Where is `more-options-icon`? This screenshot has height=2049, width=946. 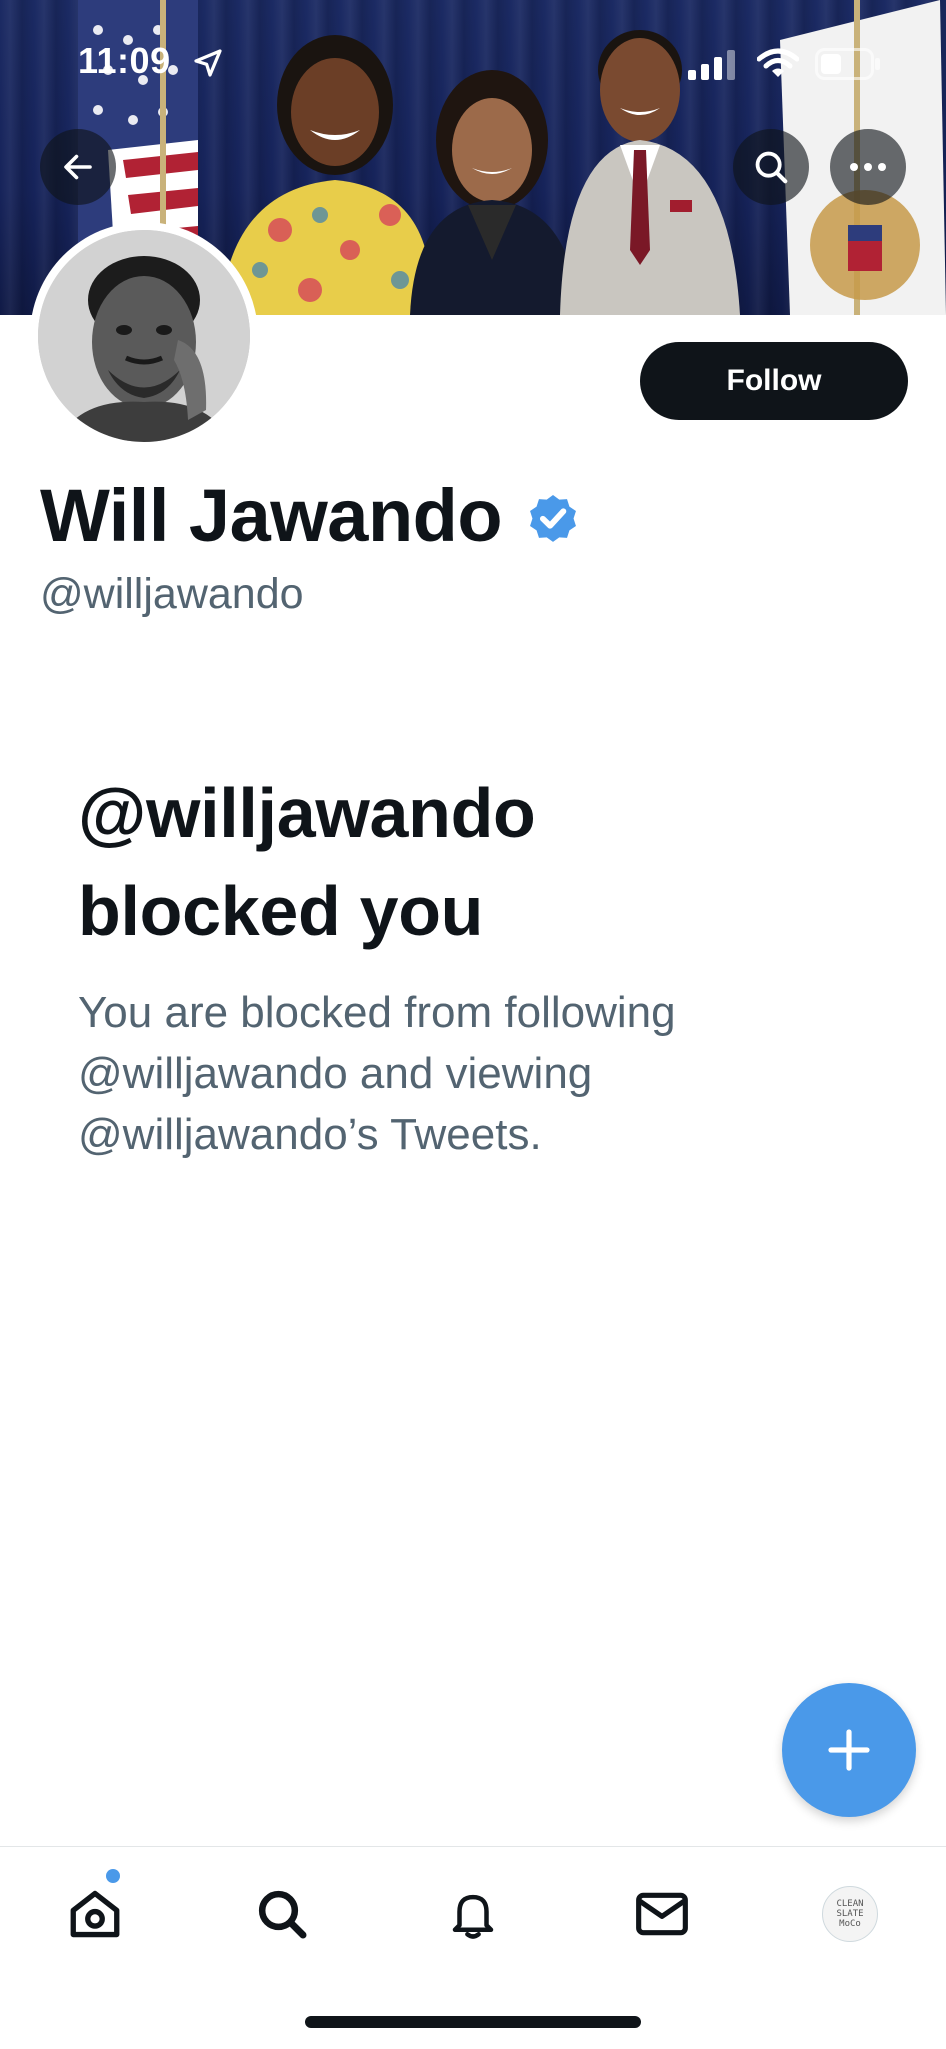
more-options-icon is located at coordinates (868, 167).